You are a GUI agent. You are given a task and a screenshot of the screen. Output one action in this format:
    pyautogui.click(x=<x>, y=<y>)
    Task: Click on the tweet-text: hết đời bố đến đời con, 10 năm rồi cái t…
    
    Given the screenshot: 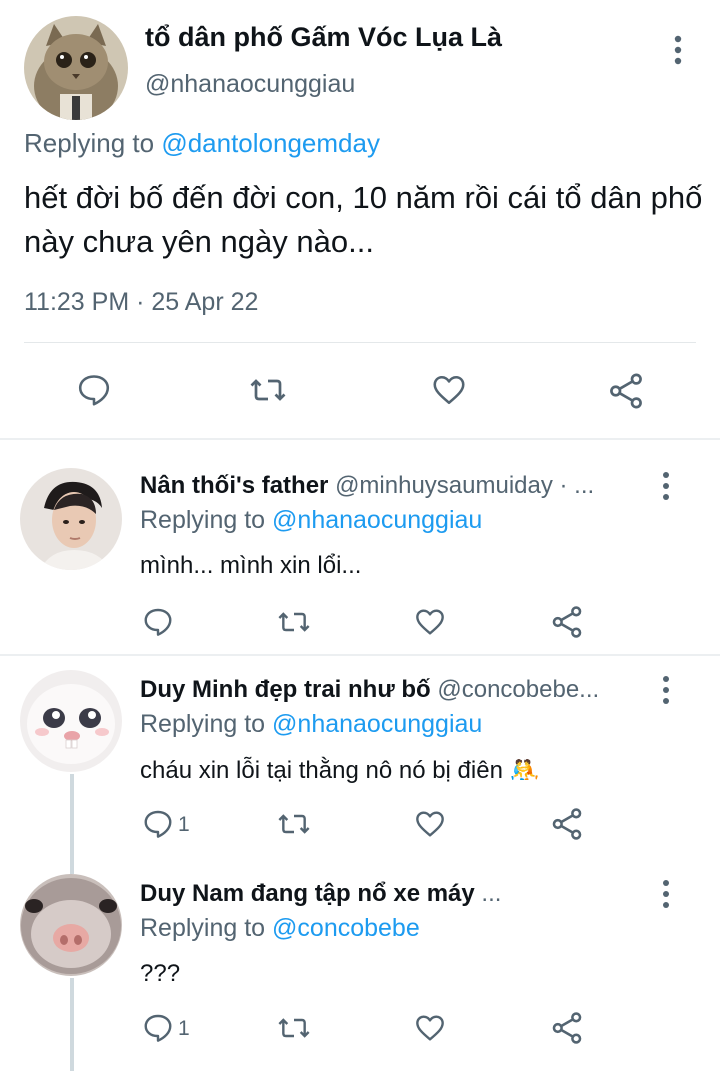 What is the action you would take?
    pyautogui.click(x=363, y=219)
    